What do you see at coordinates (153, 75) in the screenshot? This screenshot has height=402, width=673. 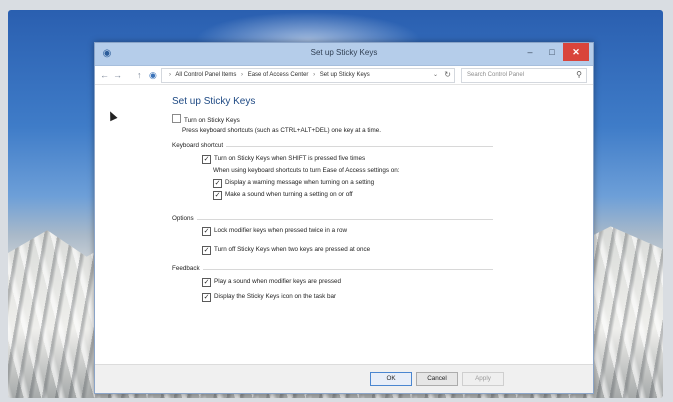 I see `control-panel-globe-icon: ◉` at bounding box center [153, 75].